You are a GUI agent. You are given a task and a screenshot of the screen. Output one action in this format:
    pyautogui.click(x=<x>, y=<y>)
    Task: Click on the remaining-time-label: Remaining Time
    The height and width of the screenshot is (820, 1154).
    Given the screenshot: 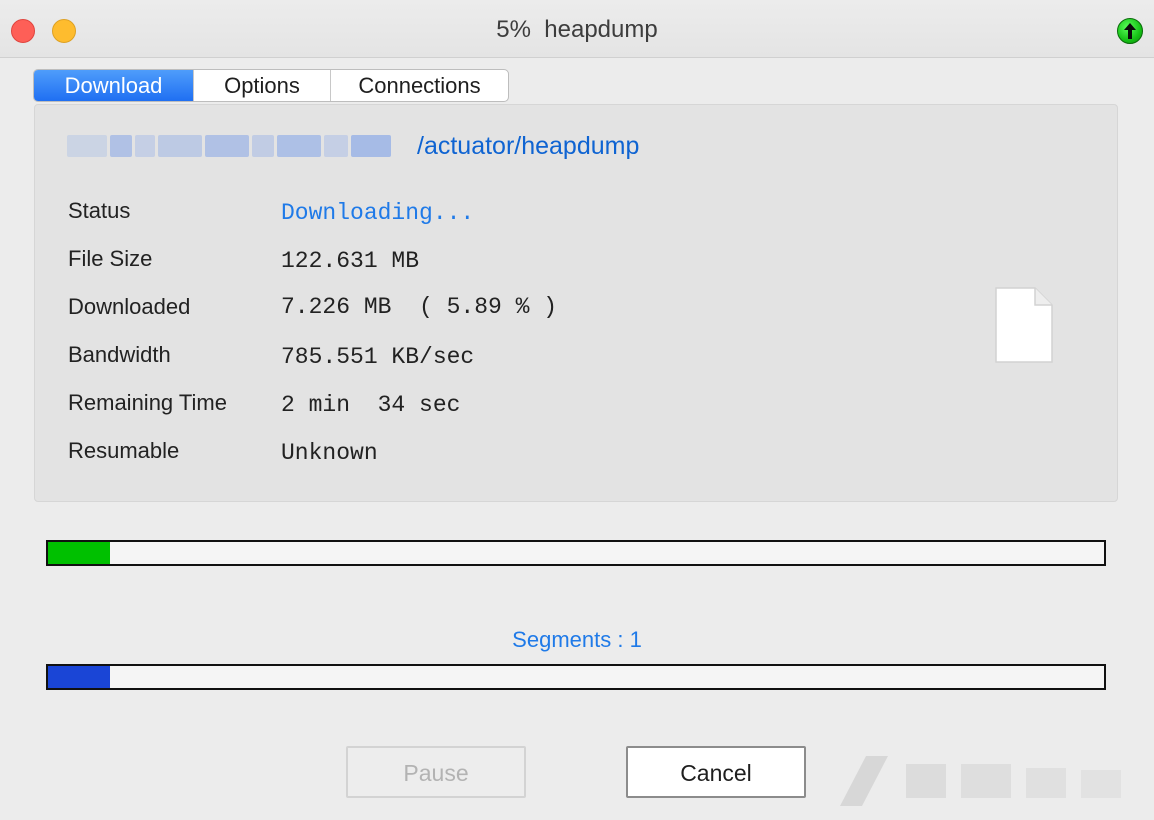 What is the action you would take?
    pyautogui.click(x=147, y=402)
    